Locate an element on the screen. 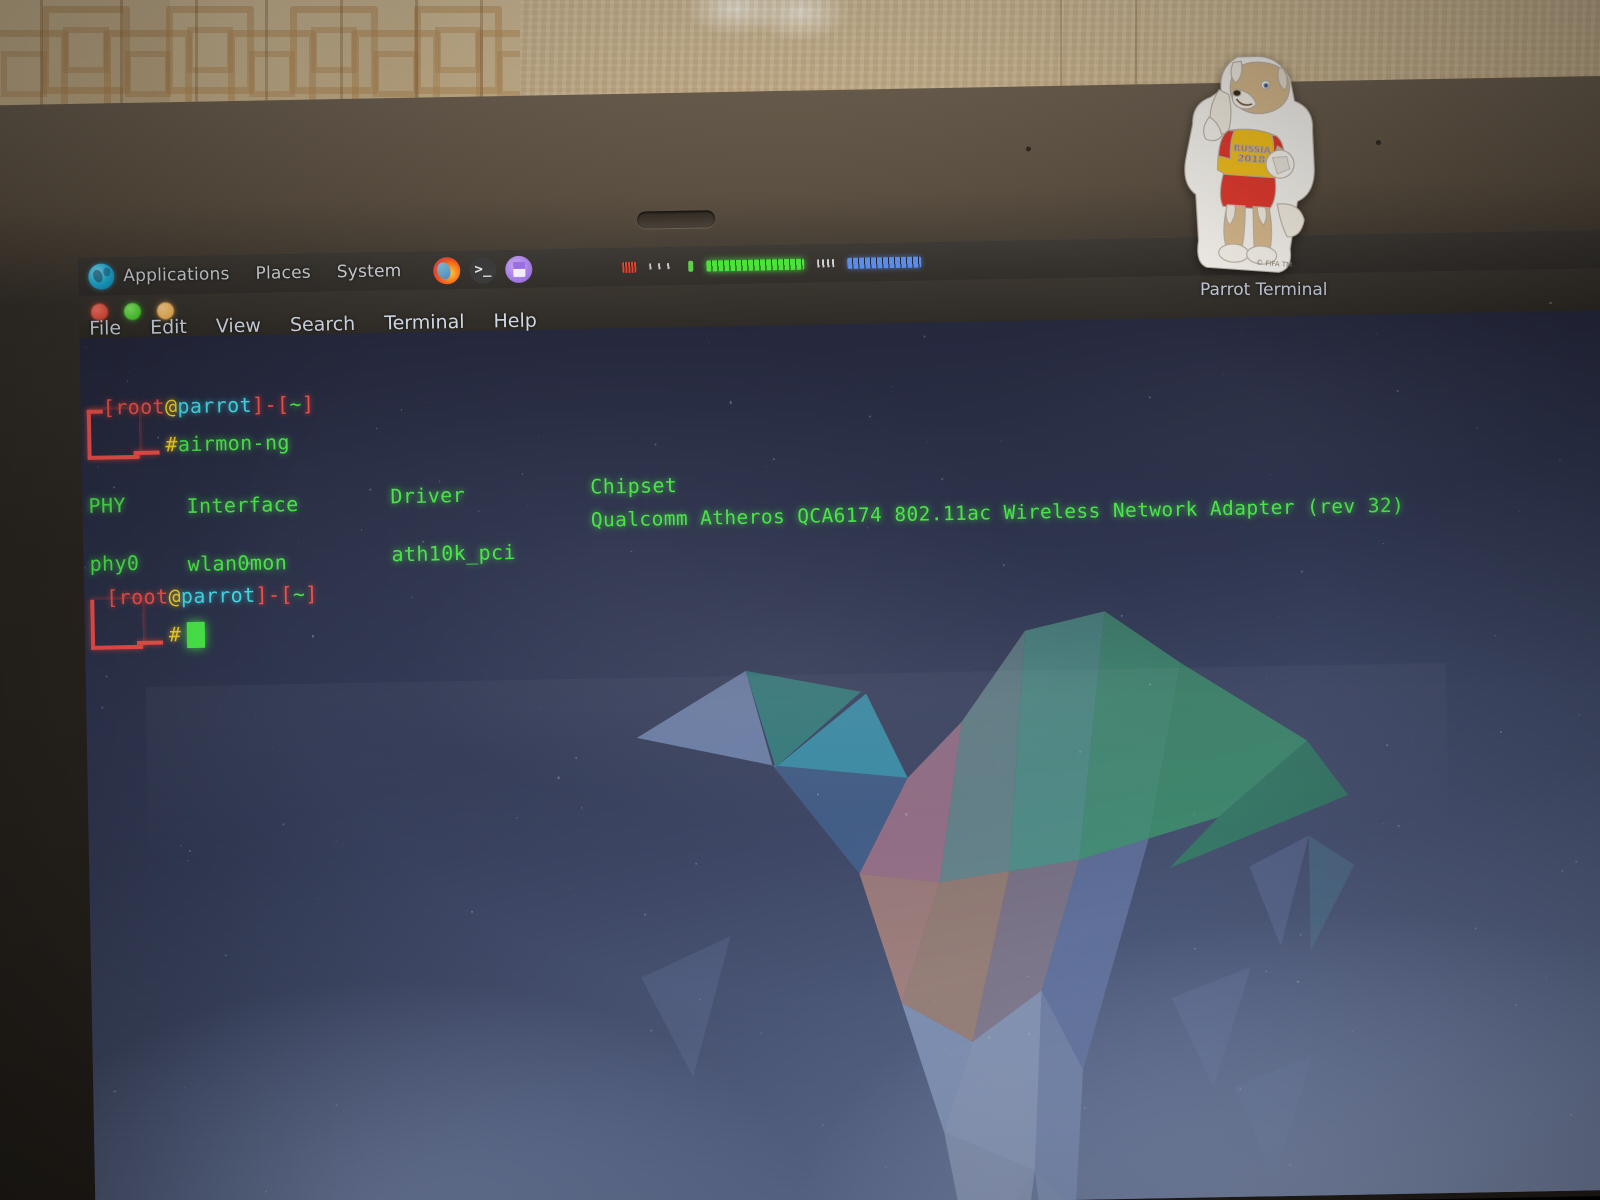 The image size is (1600, 1200). prompt-sigil-2: # is located at coordinates (175, 634).